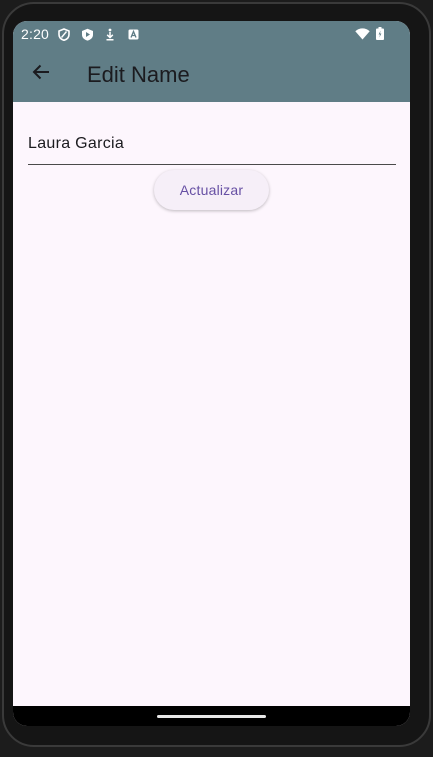 The height and width of the screenshot is (757, 433). I want to click on navigation-bar, so click(211, 716).